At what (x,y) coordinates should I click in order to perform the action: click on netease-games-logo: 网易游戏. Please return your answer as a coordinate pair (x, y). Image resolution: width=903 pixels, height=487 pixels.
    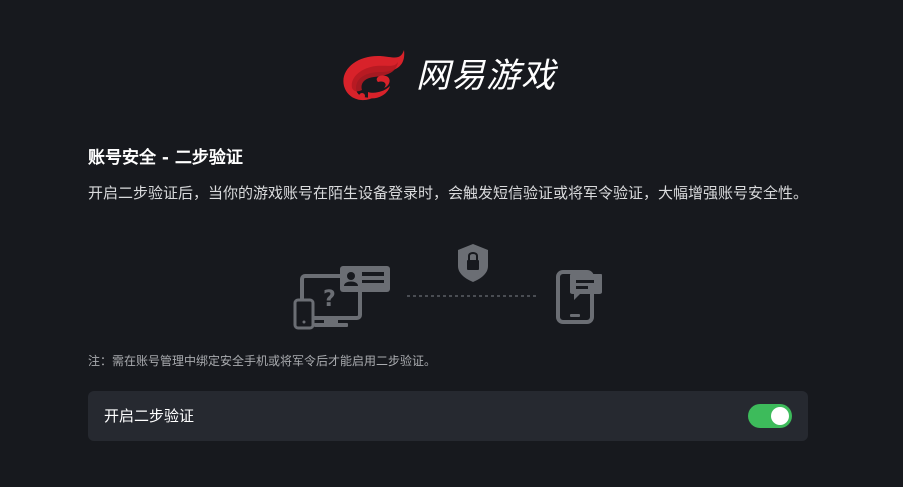
    Looking at the image, I should click on (445, 74).